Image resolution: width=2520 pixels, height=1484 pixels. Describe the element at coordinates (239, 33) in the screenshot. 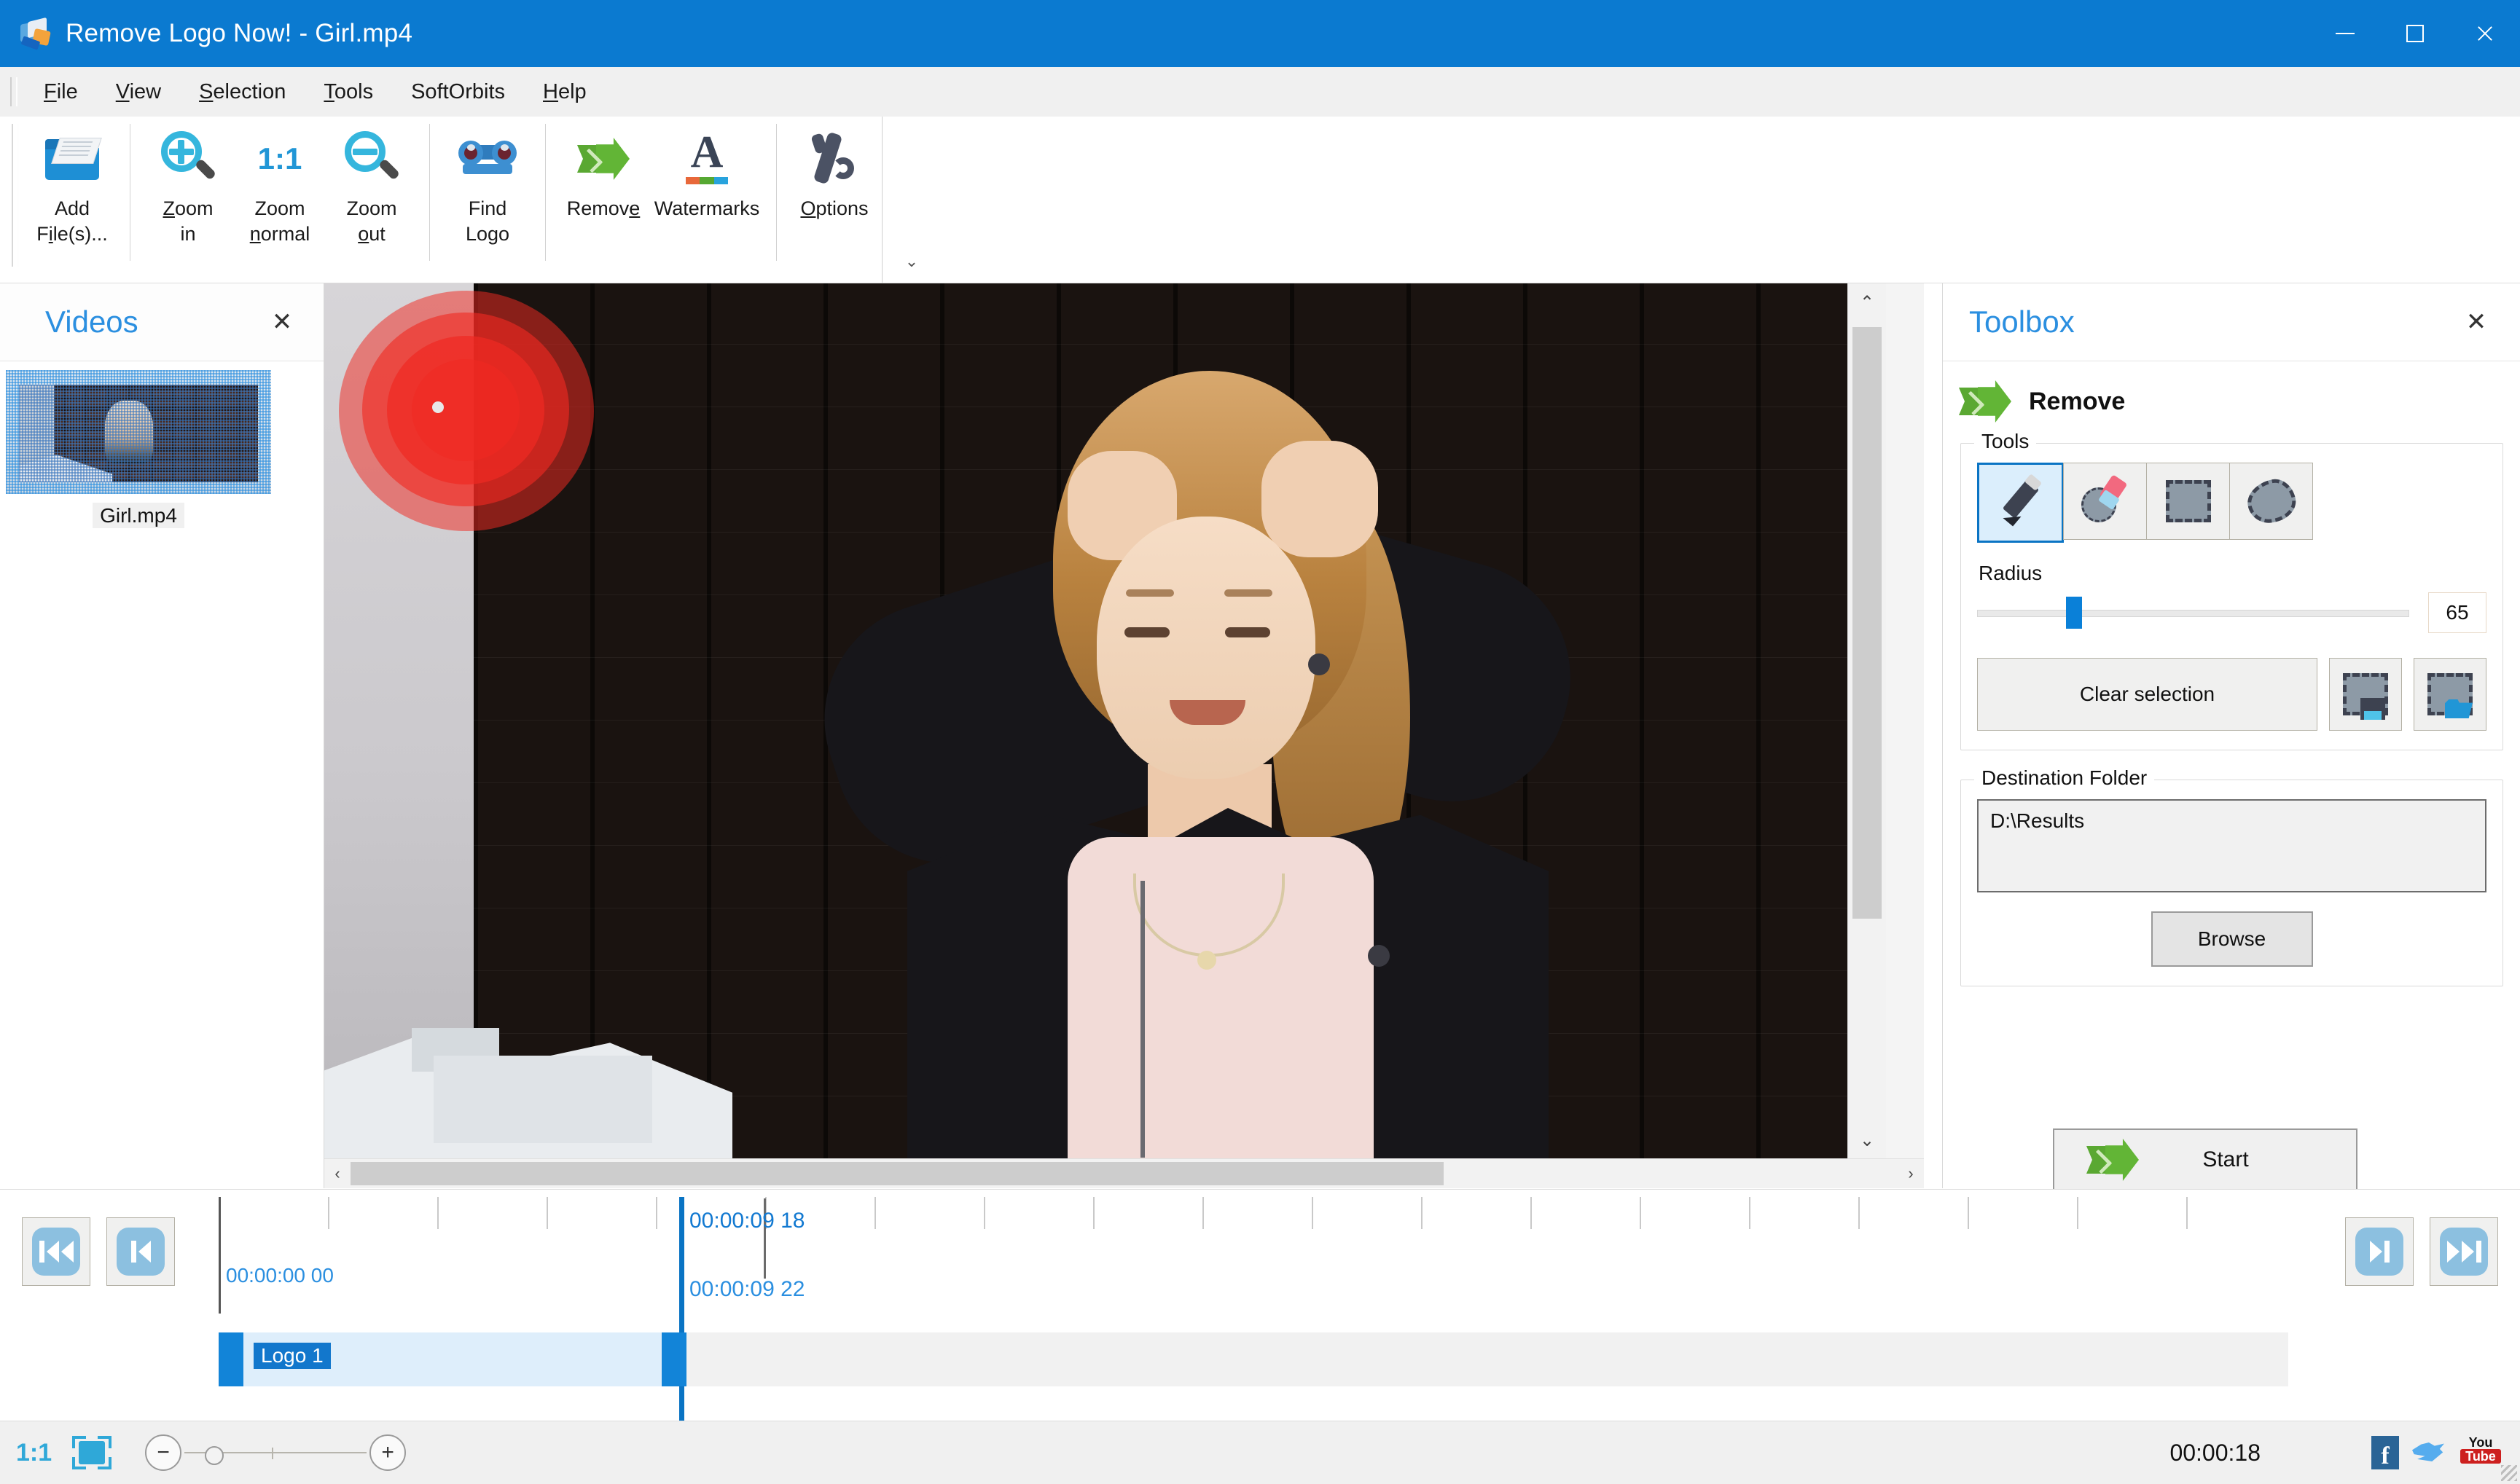

I see `window-title: Remove Logo Now! - Girl.mp4` at that location.